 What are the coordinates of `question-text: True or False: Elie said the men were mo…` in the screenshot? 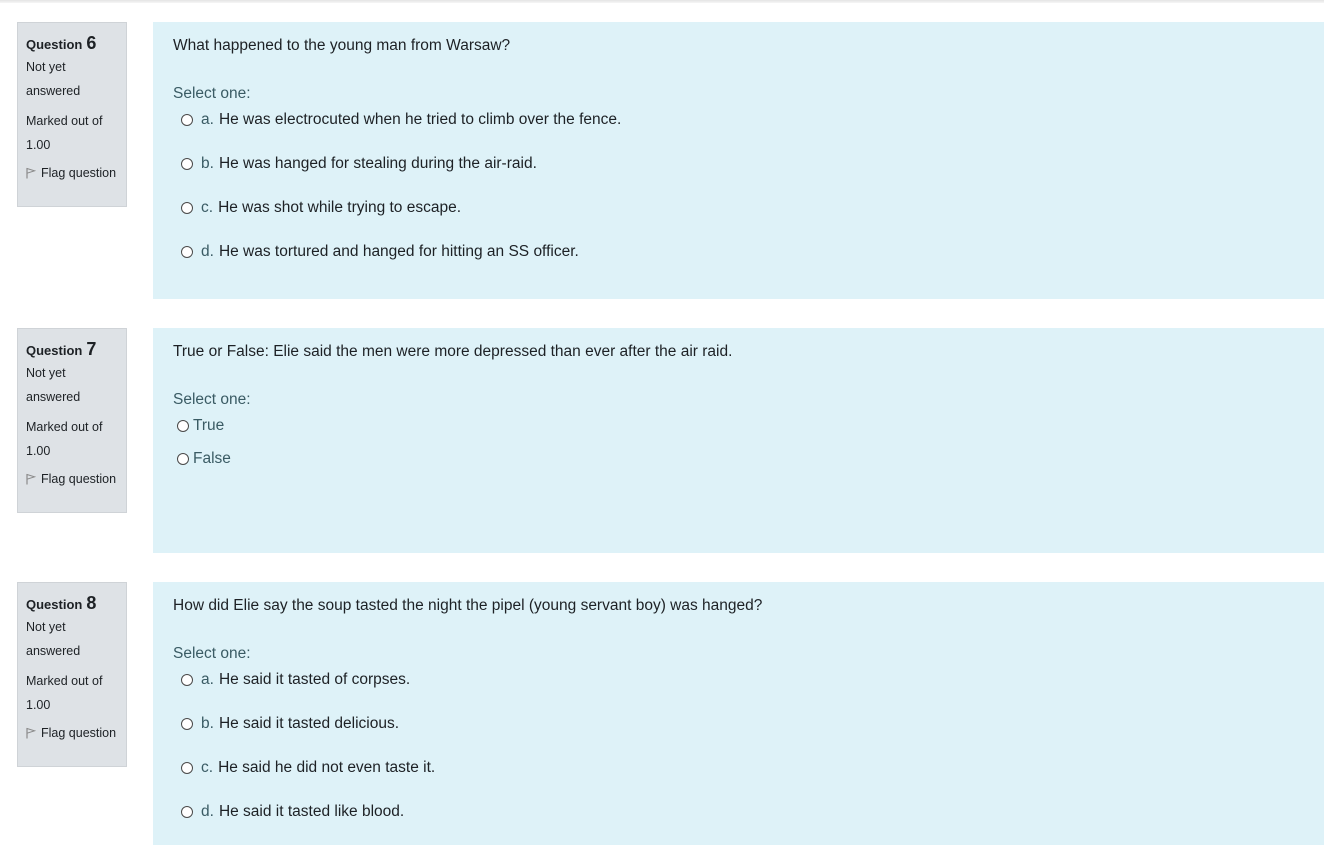 It's located at (453, 351).